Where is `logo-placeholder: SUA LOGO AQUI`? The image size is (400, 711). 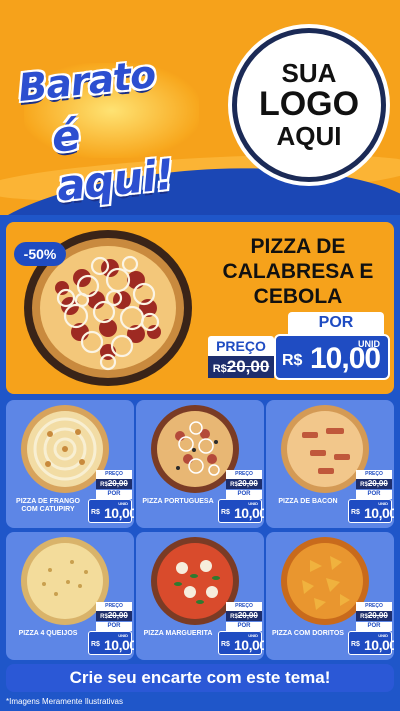
logo-placeholder: SUA LOGO AQUI is located at coordinates (309, 105).